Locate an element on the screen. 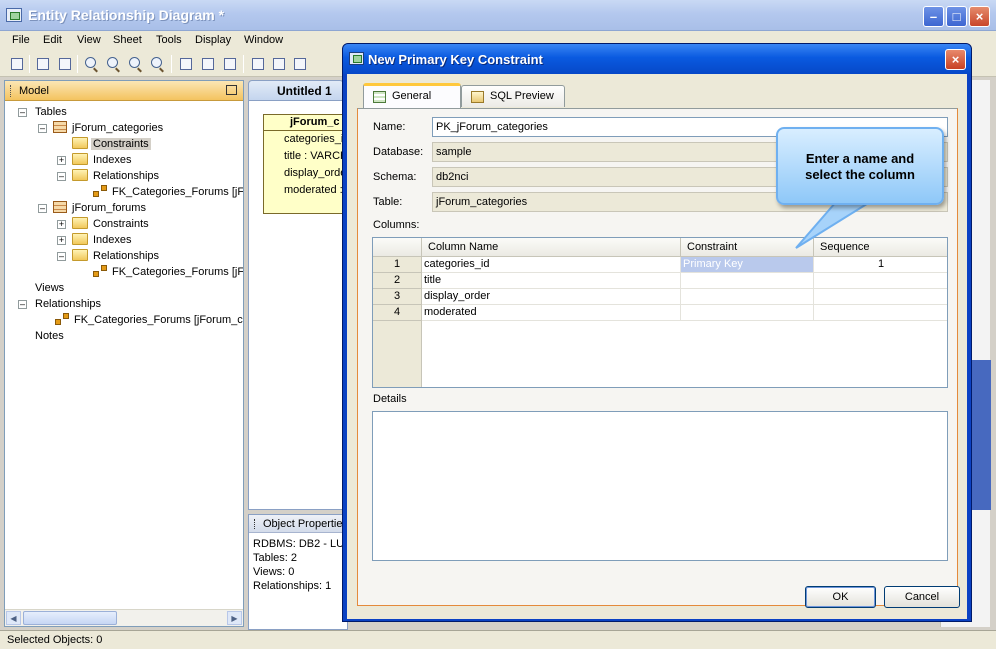 This screenshot has height=649, width=996. details-textarea is located at coordinates (660, 486).